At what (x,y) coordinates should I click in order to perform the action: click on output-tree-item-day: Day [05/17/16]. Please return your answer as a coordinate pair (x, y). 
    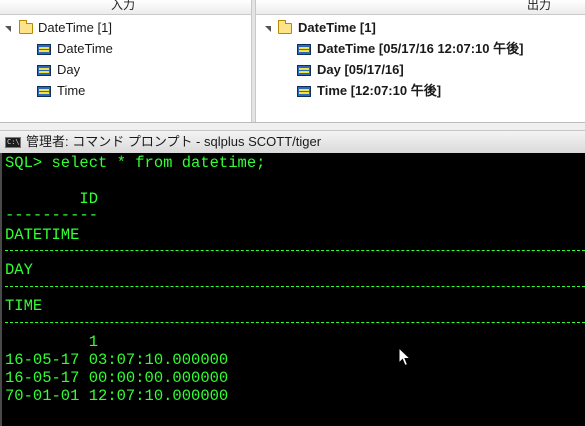
    Looking at the image, I should click on (420, 70).